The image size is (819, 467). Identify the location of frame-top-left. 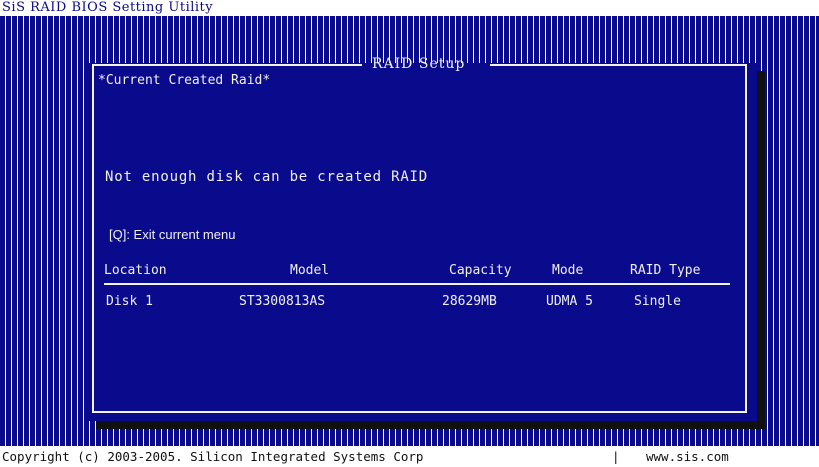
(227, 65).